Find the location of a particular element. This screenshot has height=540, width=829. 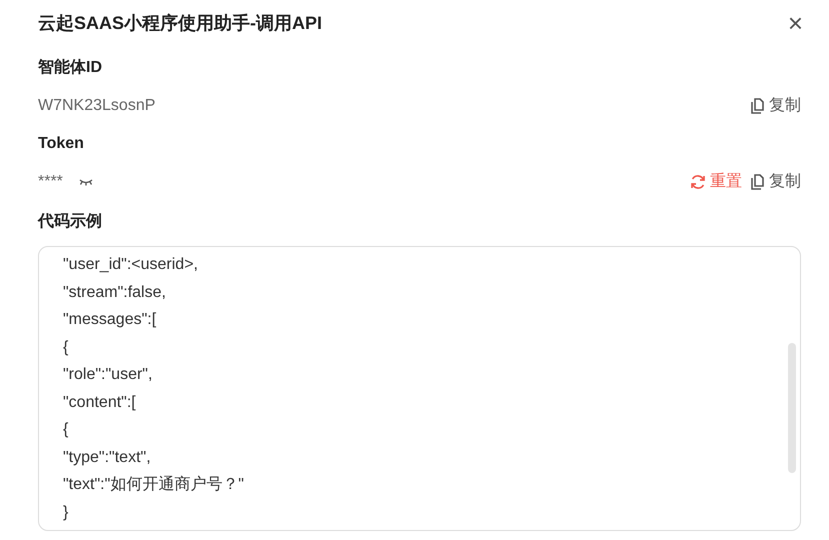

token-value: **** is located at coordinates (50, 182).